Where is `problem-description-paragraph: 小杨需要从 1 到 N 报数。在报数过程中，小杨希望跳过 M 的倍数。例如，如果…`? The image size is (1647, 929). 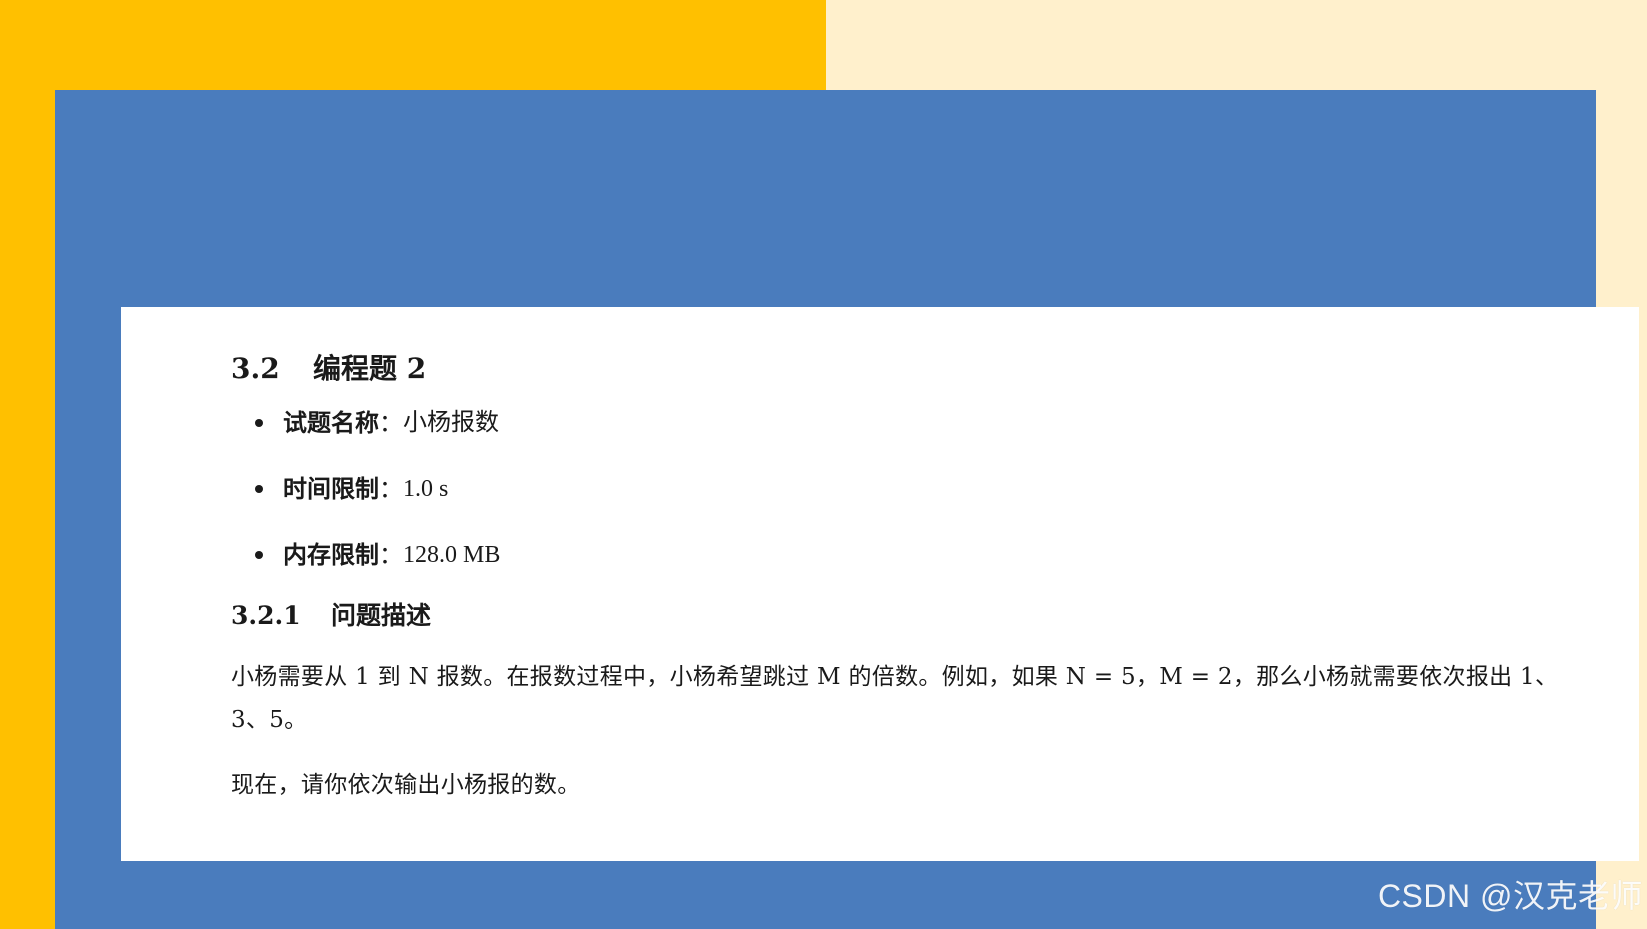 problem-description-paragraph: 小杨需要从 1 到 N 报数。在报数过程中，小杨希望跳过 M 的倍数。例如，如果… is located at coordinates (895, 698).